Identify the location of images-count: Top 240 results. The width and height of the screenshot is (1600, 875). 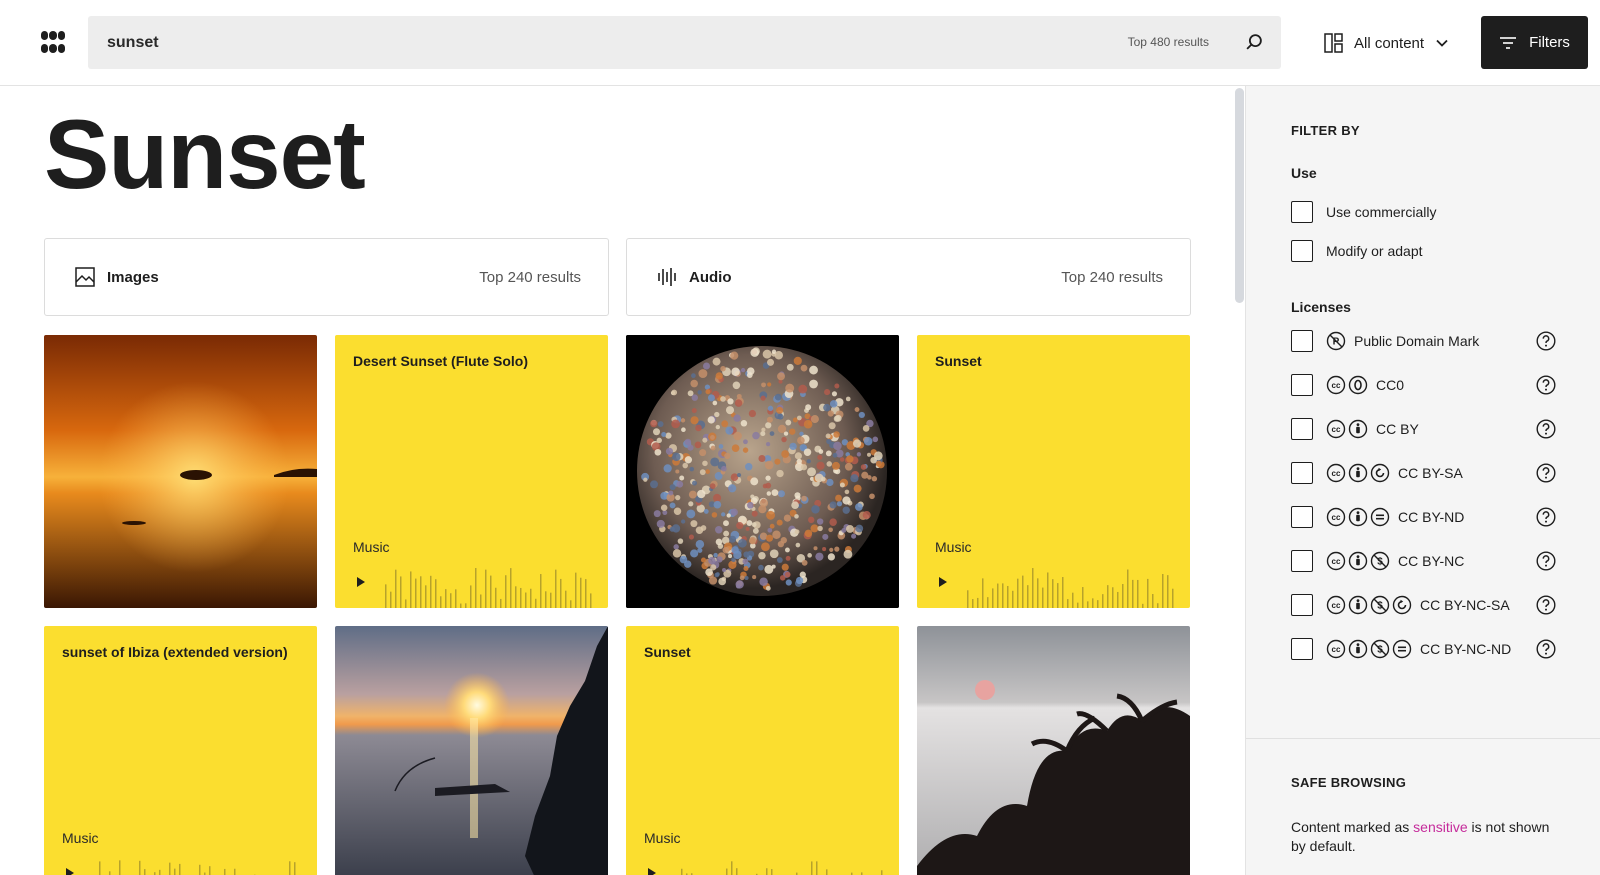
(530, 277).